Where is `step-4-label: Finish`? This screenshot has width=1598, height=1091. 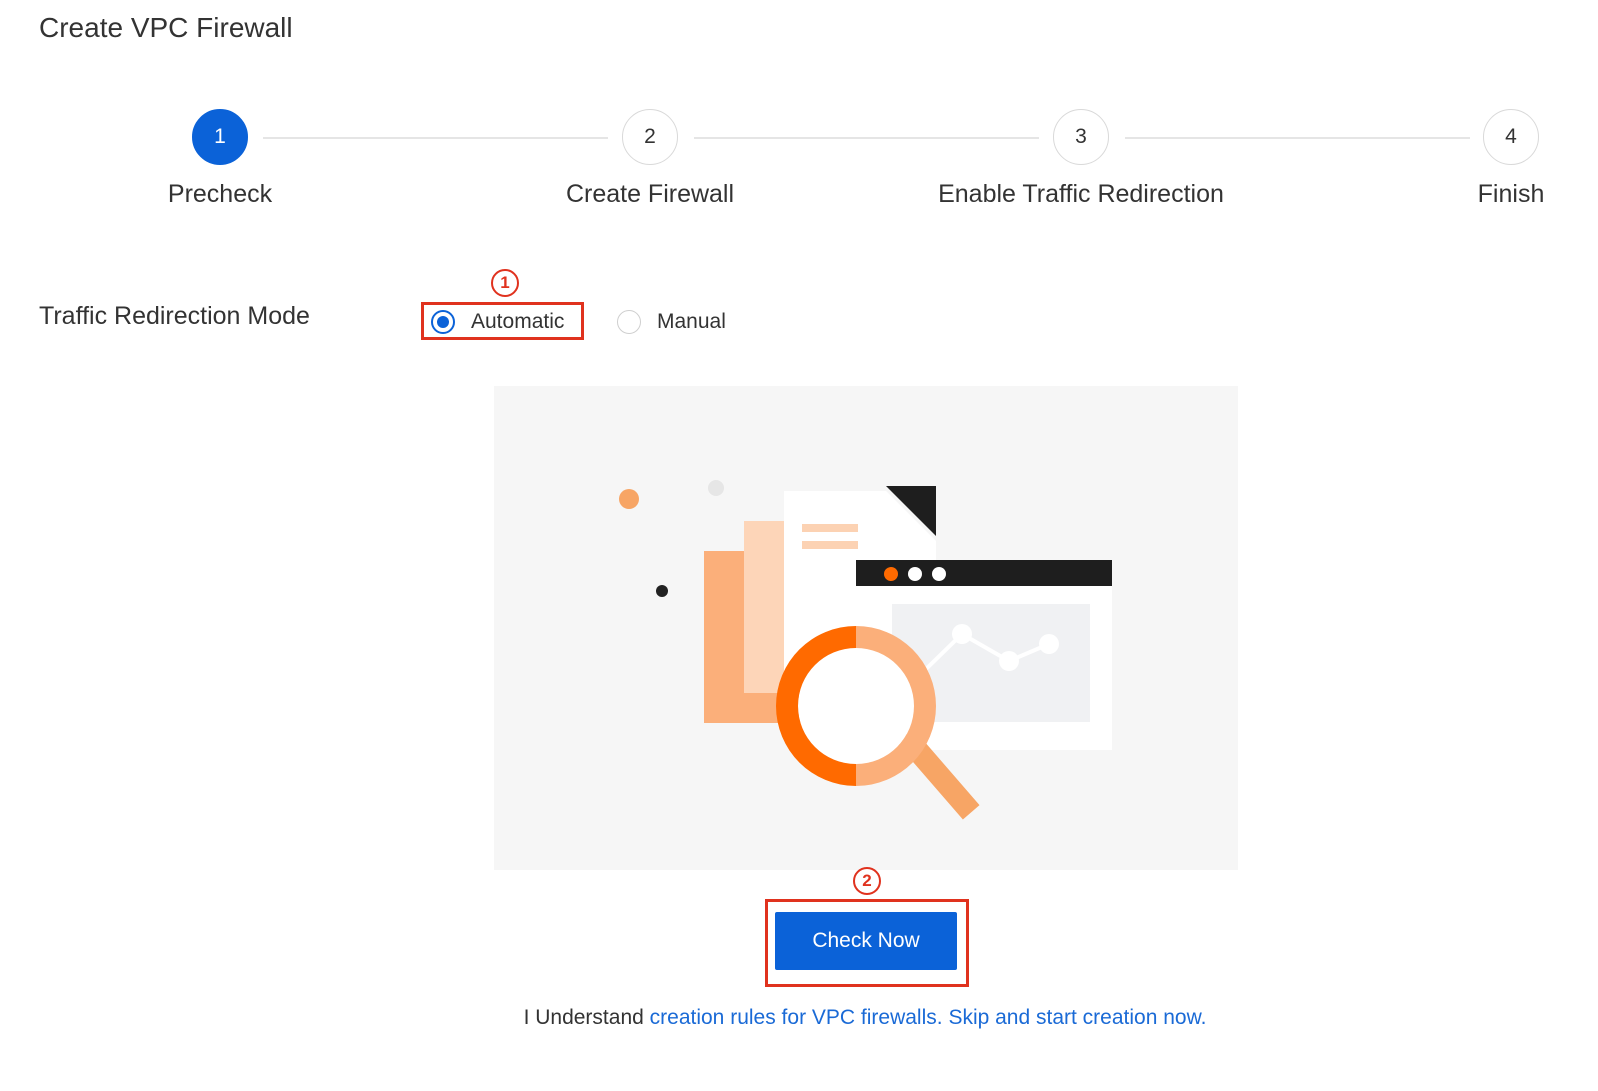
step-4-label: Finish is located at coordinates (1511, 194).